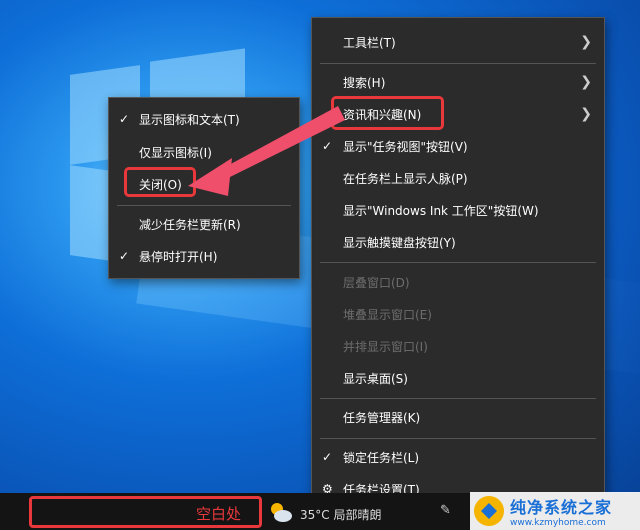  Describe the element at coordinates (281, 512) in the screenshot. I see `partly-sunny-icon` at that location.